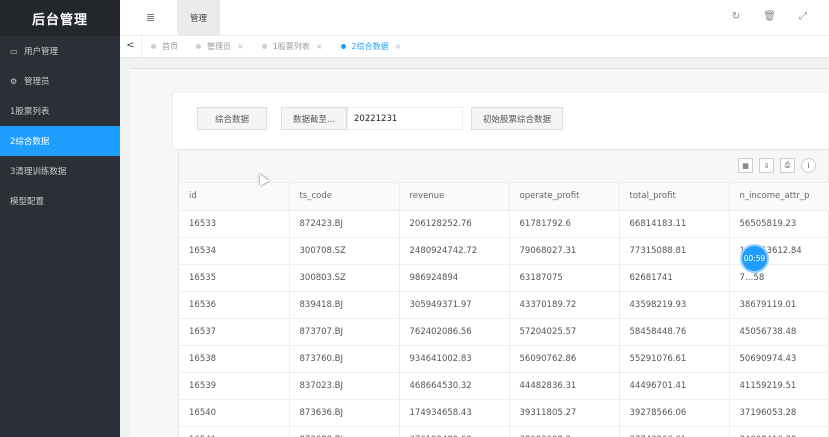 The width and height of the screenshot is (829, 437). I want to click on table-cell: 174934658.43, so click(454, 413).